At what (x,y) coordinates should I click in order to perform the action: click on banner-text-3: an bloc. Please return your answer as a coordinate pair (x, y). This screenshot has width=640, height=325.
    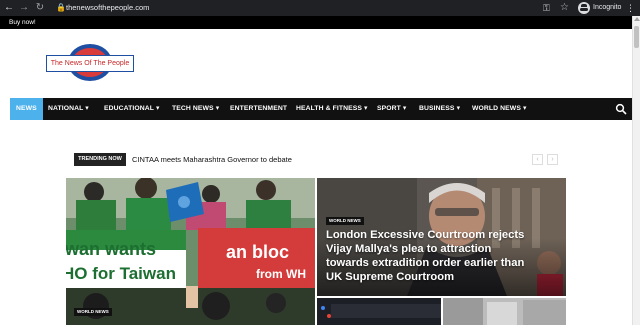
    Looking at the image, I should click on (257, 252).